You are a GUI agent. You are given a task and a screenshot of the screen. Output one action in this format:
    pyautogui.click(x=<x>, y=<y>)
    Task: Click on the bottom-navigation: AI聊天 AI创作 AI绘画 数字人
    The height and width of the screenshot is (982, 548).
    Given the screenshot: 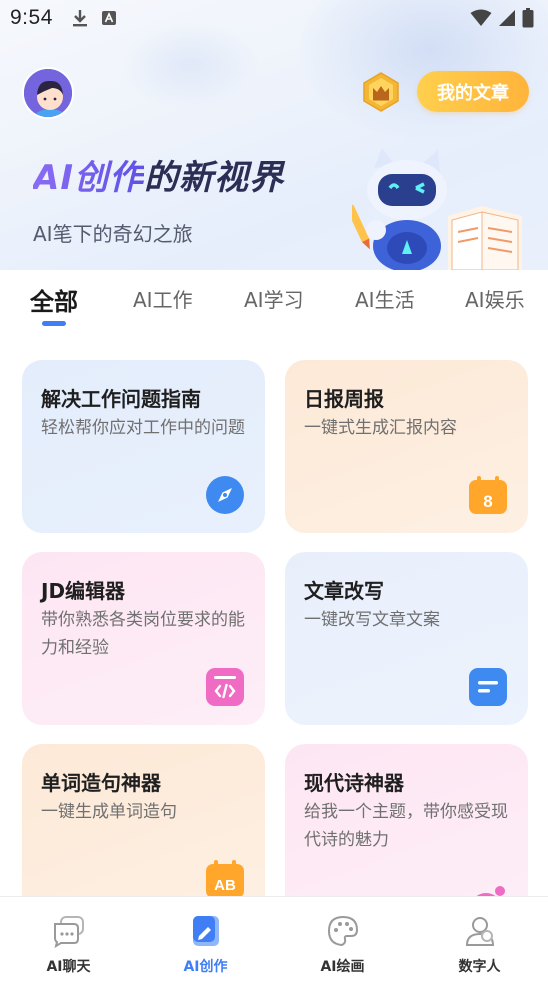 What is the action you would take?
    pyautogui.click(x=274, y=939)
    